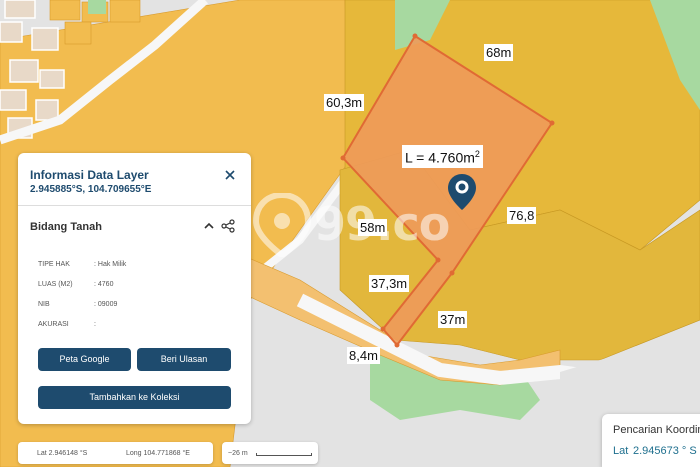 This screenshot has width=700, height=467. Describe the element at coordinates (462, 192) in the screenshot. I see `location-pin-icon` at that location.